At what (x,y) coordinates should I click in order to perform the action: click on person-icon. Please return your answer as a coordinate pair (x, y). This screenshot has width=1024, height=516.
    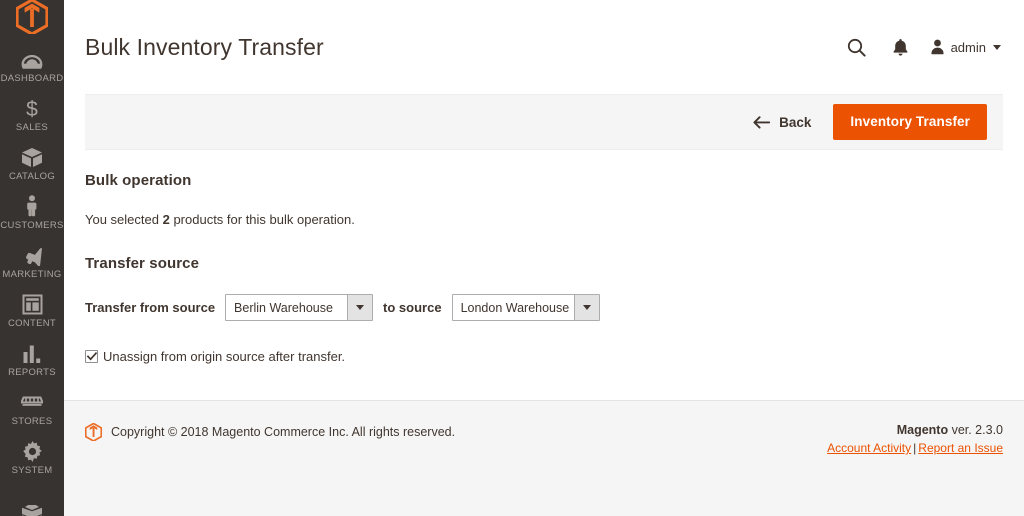
    Looking at the image, I should click on (32, 205).